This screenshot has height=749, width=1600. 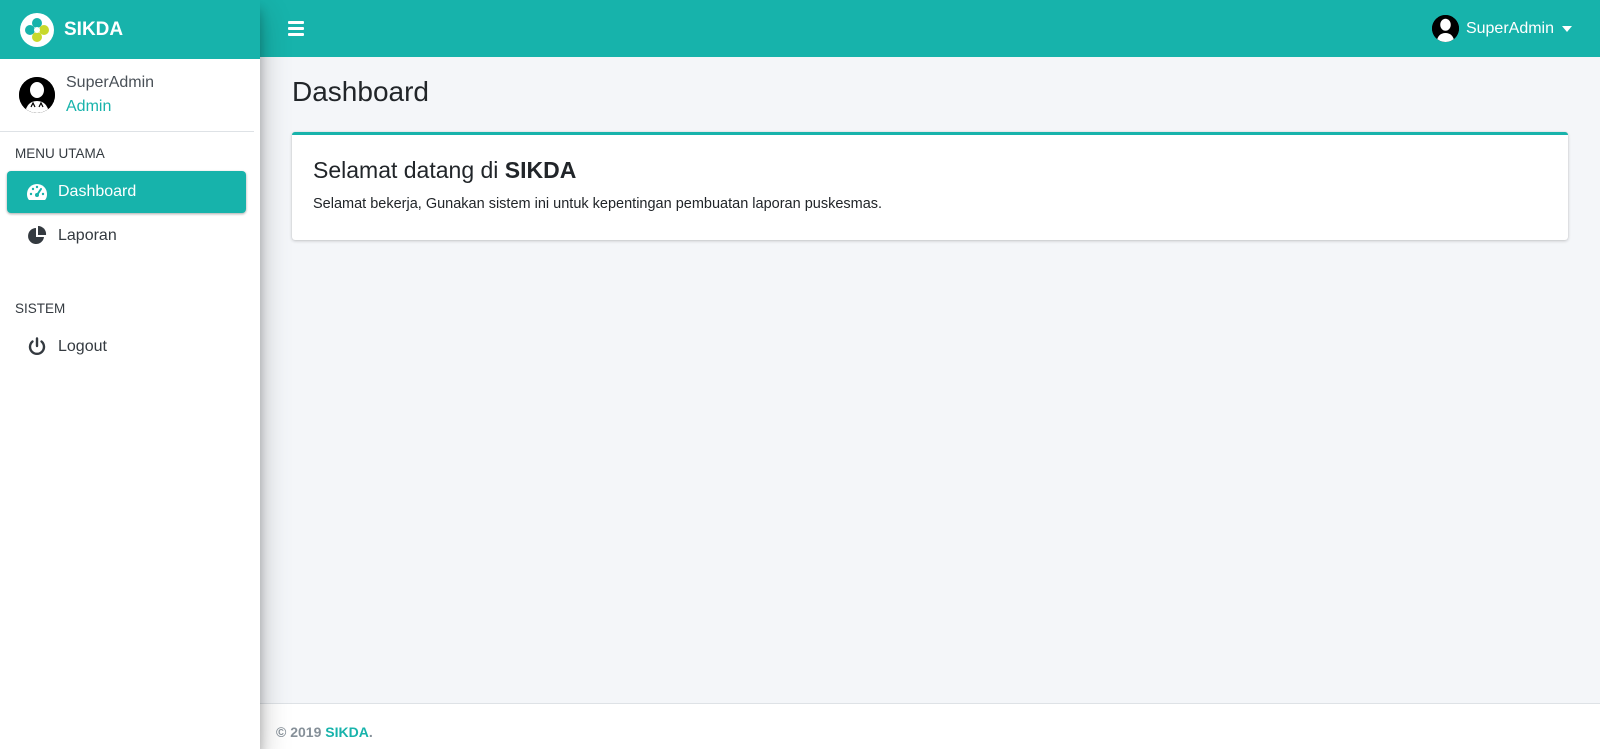 I want to click on top-navbar: SuperAdmin, so click(x=930, y=28).